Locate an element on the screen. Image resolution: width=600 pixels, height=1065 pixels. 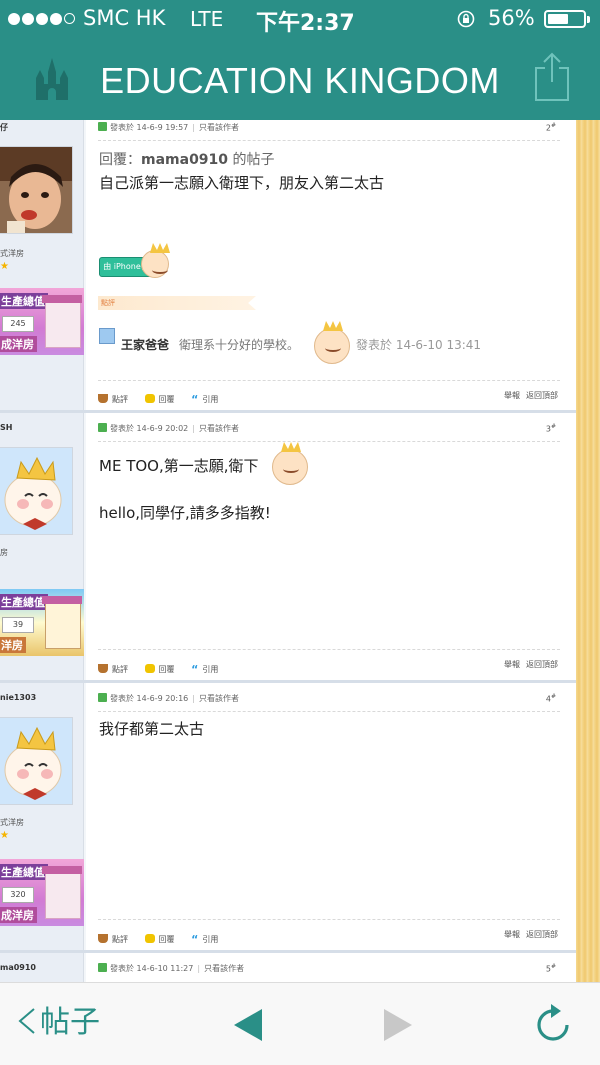
post-time: 發表於 14-6-10 11:27 is located at coordinates (152, 968).